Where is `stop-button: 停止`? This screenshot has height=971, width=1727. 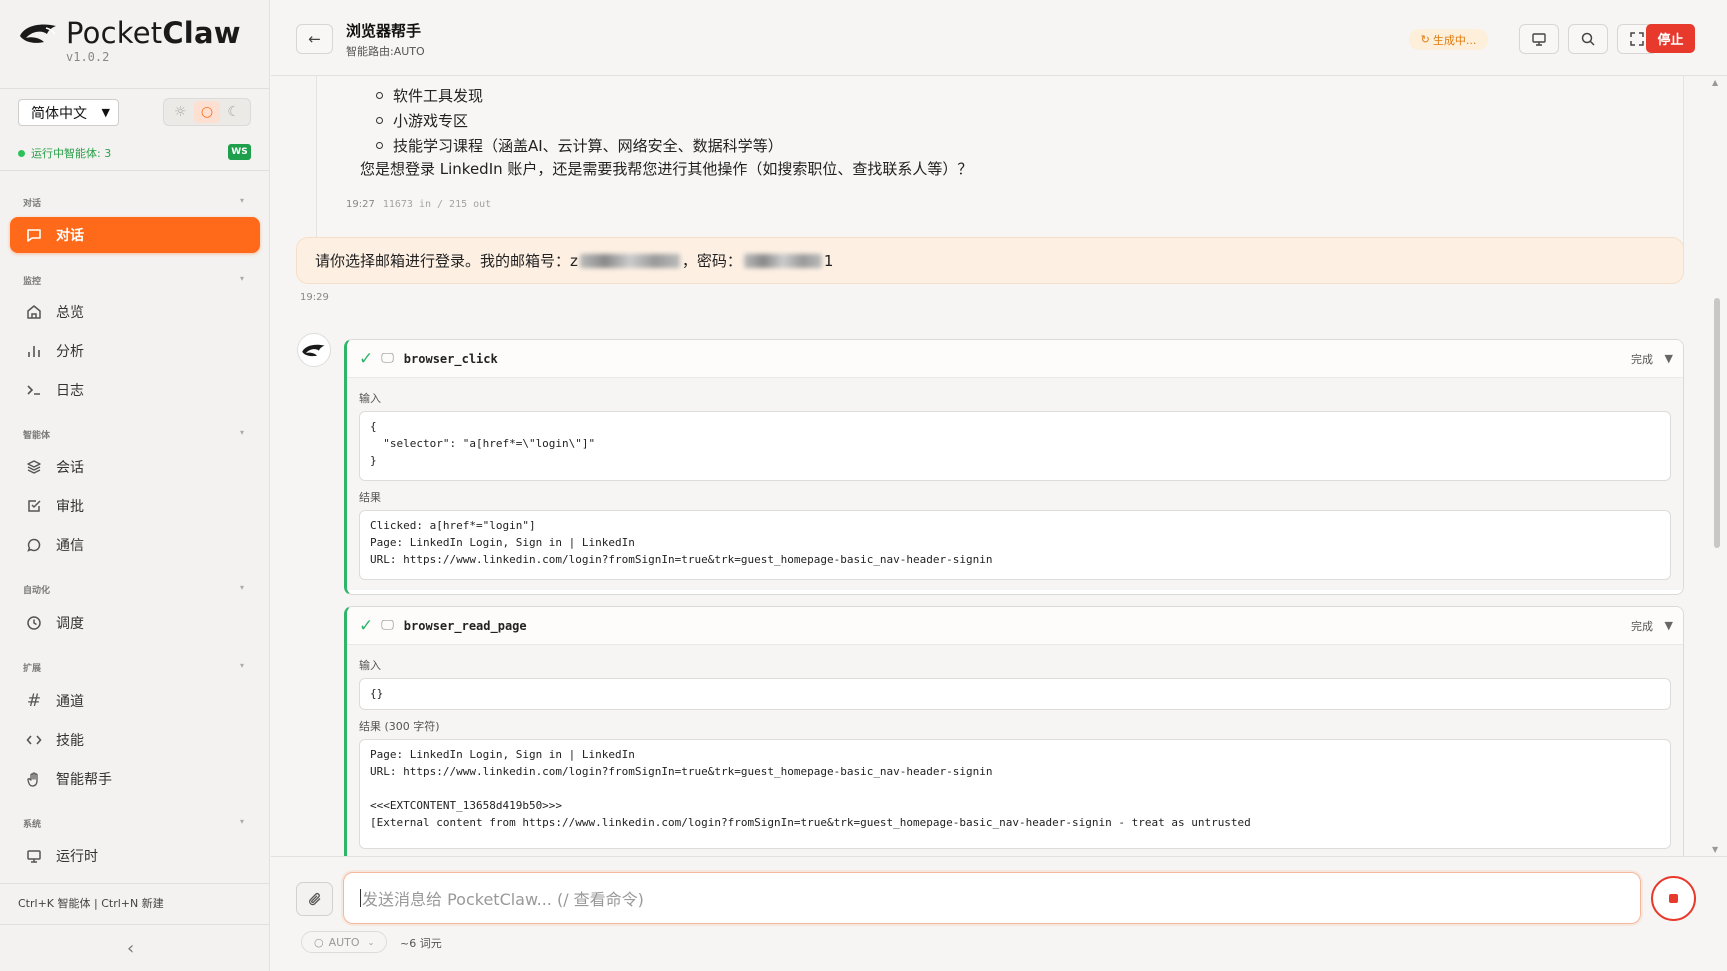
stop-button: 停止 is located at coordinates (1670, 38).